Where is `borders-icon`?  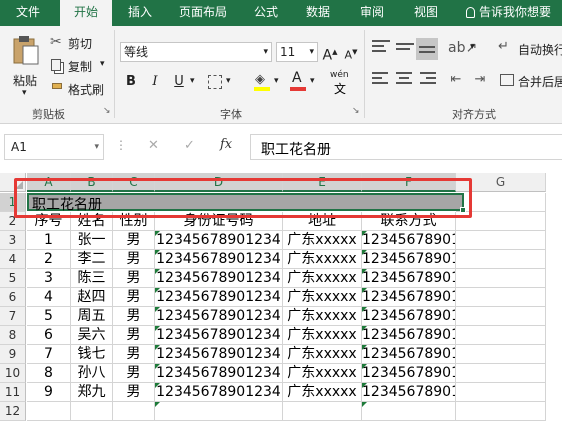
borders-icon is located at coordinates (215, 82).